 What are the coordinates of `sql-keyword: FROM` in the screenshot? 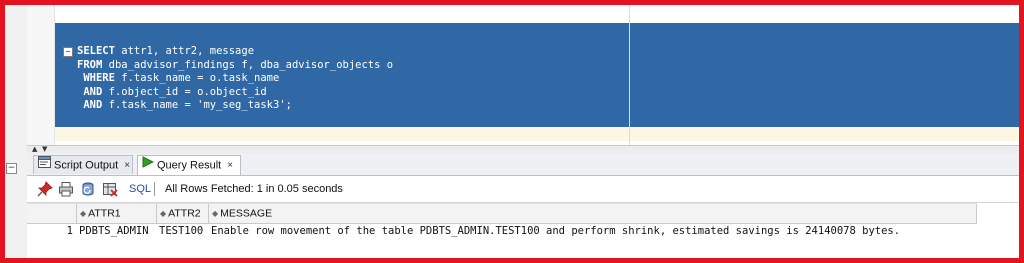 It's located at (90, 64).